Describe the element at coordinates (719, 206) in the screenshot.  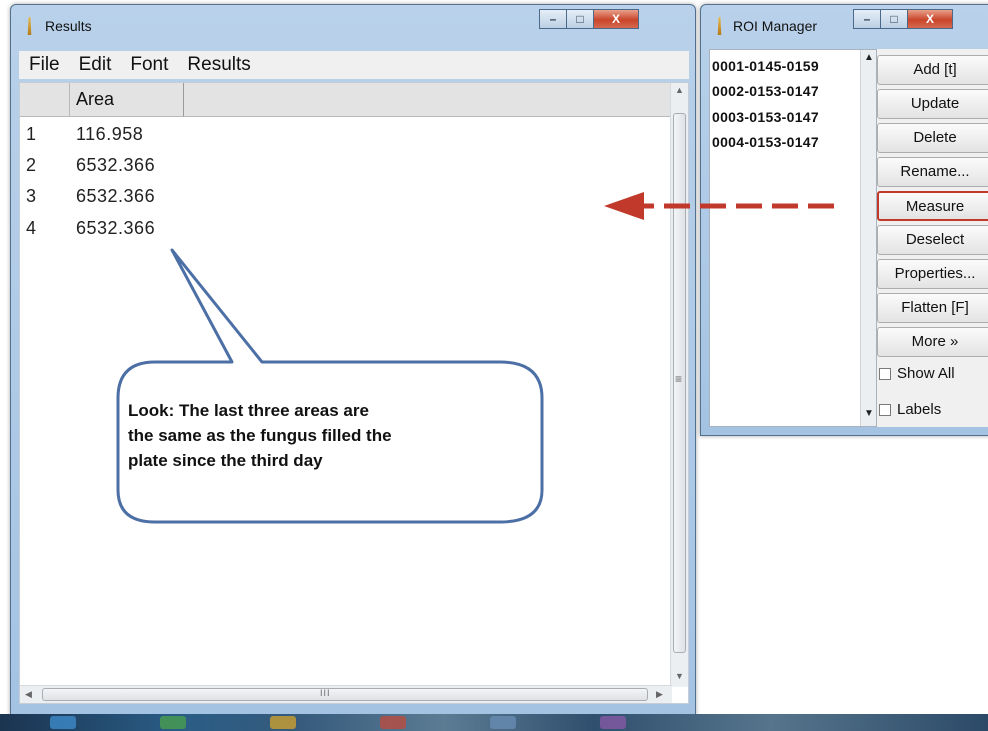
I see `annotation-arrow` at that location.